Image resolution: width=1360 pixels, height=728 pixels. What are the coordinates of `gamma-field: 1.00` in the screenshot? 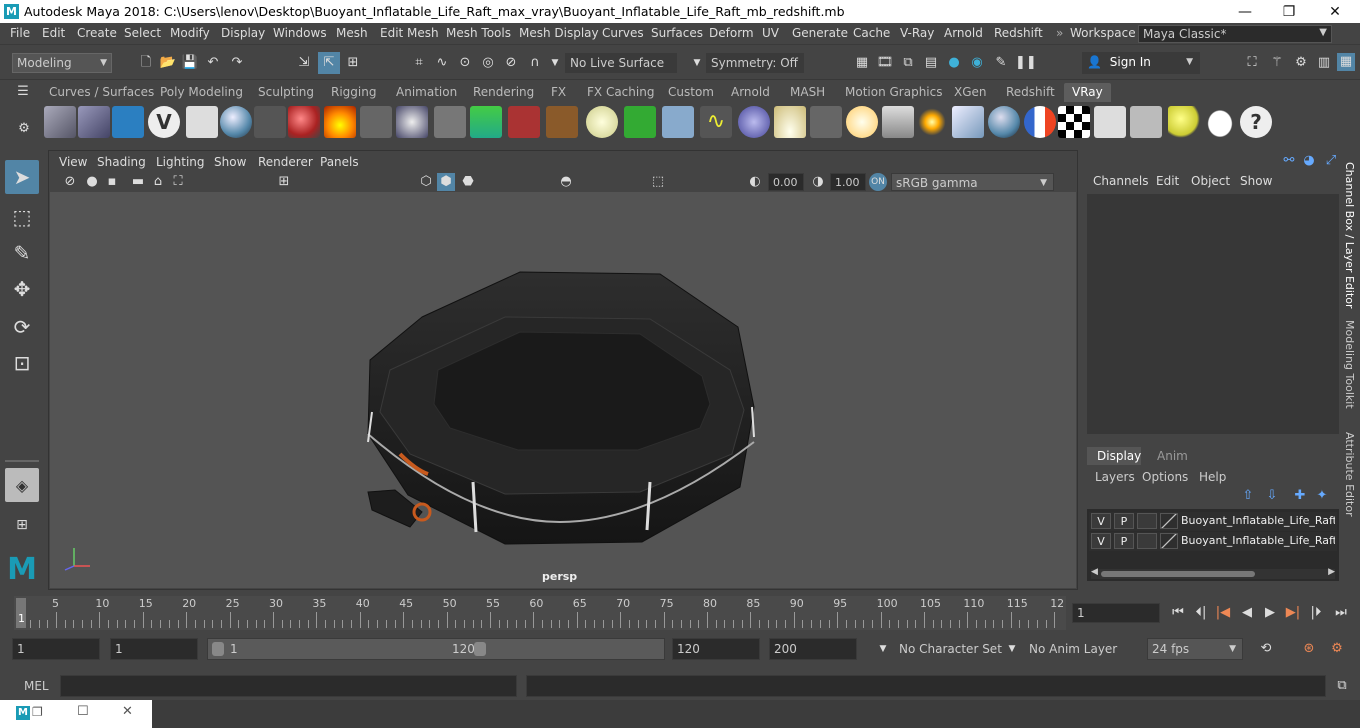 It's located at (848, 182).